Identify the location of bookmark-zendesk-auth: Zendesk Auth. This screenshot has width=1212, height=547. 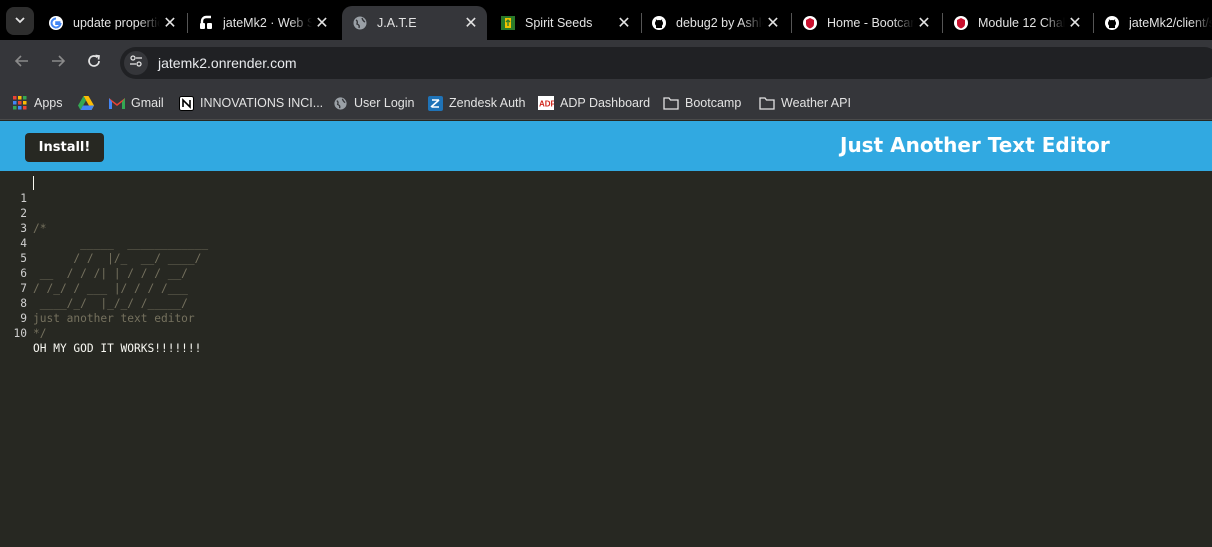
(476, 103).